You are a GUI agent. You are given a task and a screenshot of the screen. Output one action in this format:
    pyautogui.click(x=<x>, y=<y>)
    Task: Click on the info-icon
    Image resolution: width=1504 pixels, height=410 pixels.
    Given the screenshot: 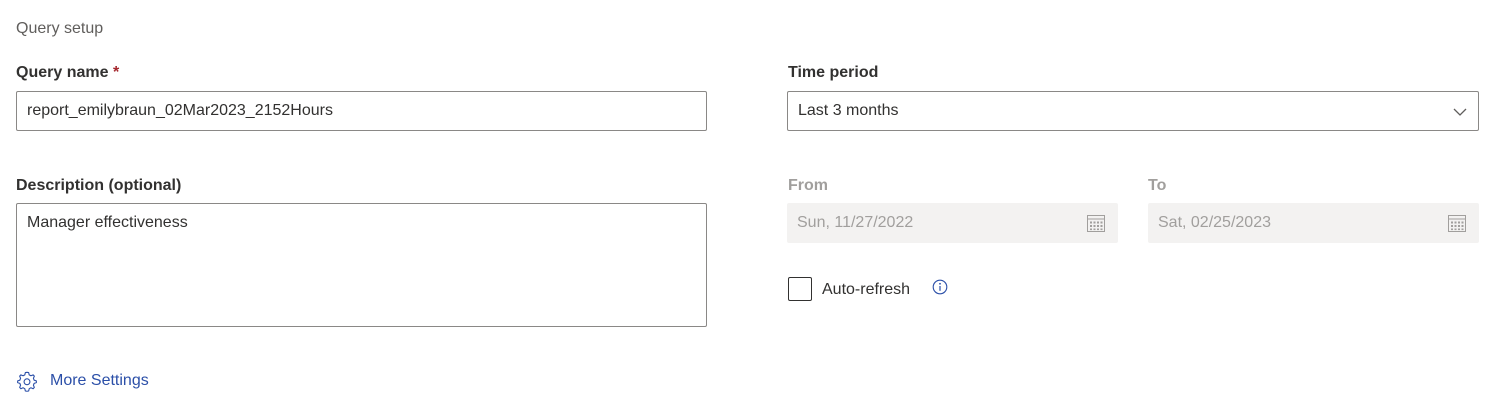 What is the action you would take?
    pyautogui.click(x=940, y=287)
    